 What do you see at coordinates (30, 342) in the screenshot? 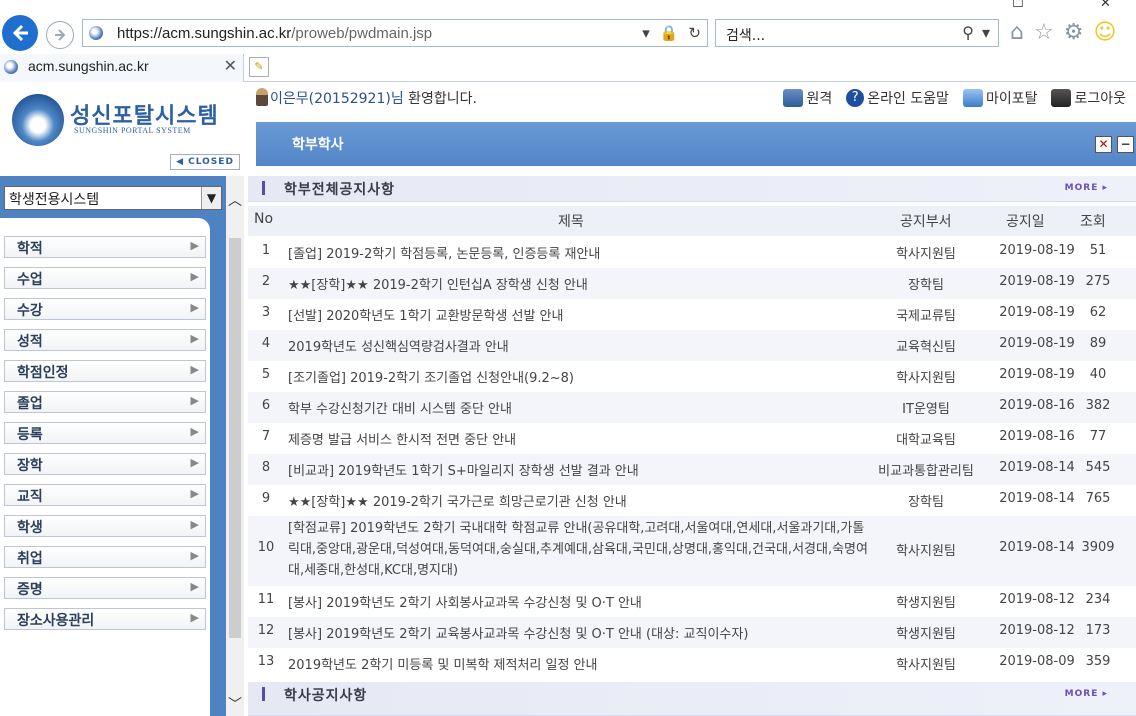
I see `sidebar-item-label: 성적` at bounding box center [30, 342].